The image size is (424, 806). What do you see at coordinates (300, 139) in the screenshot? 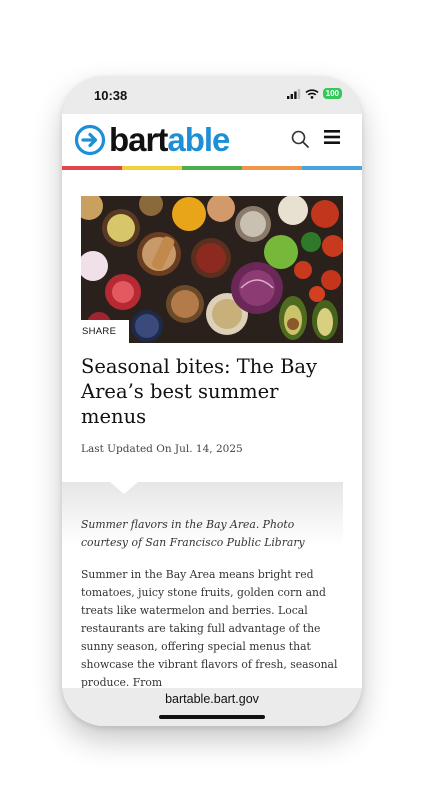
I see `search-icon` at bounding box center [300, 139].